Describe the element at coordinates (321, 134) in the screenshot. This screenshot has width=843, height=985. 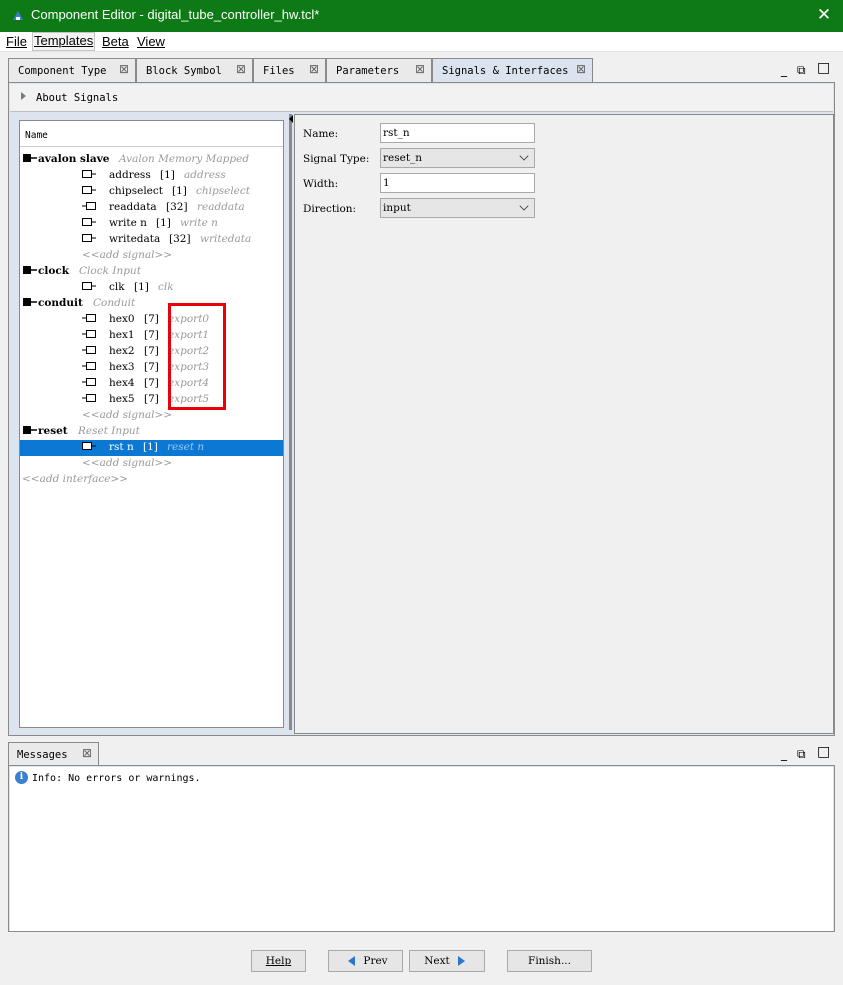
I see `name-label: Name:` at that location.